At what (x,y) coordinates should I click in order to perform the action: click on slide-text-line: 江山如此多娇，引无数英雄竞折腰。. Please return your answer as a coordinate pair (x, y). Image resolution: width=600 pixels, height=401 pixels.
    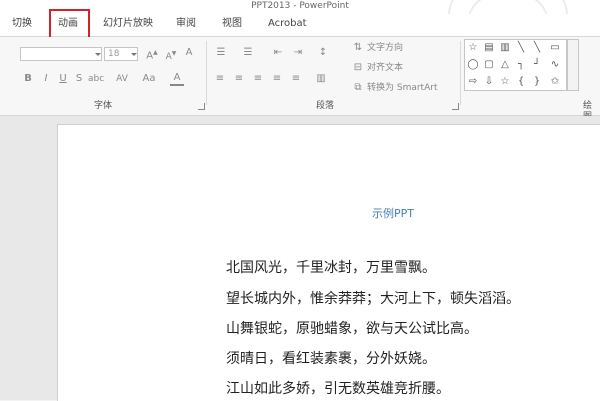
    Looking at the image, I should click on (338, 389).